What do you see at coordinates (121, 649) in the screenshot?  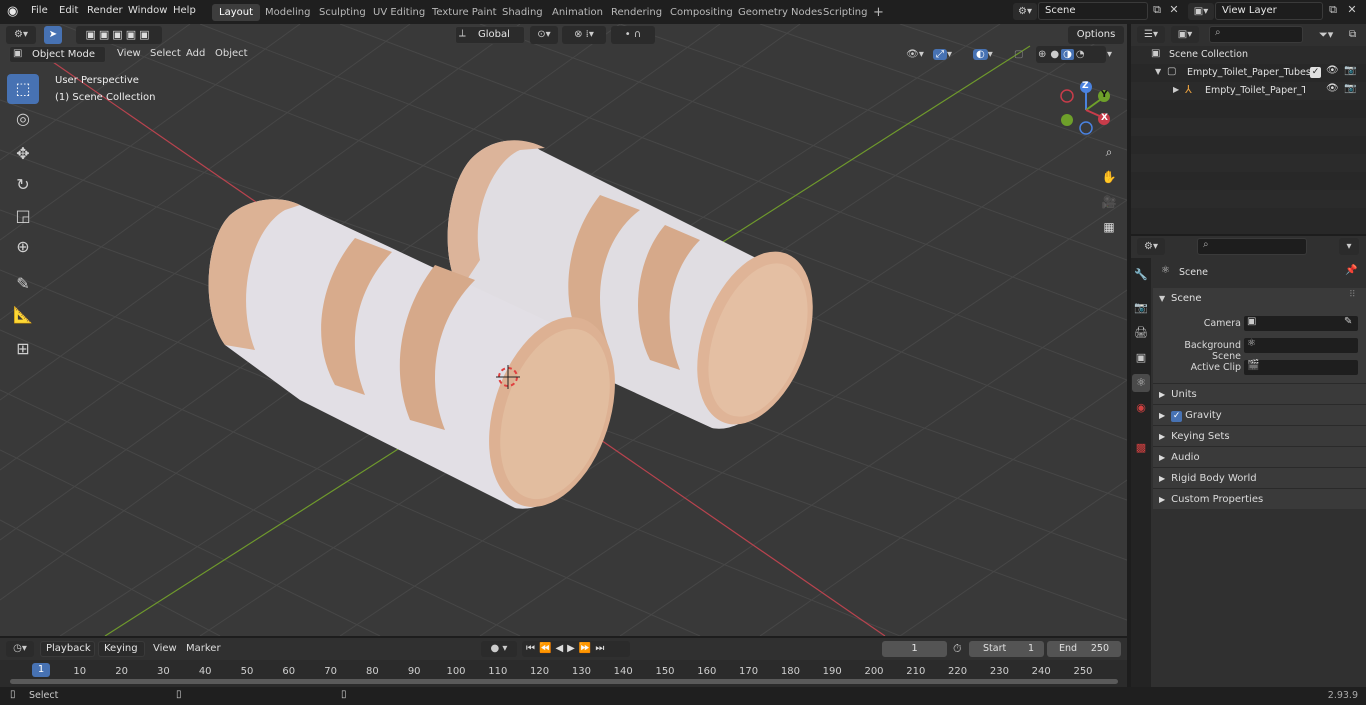 I see `keying-menu: Keying` at bounding box center [121, 649].